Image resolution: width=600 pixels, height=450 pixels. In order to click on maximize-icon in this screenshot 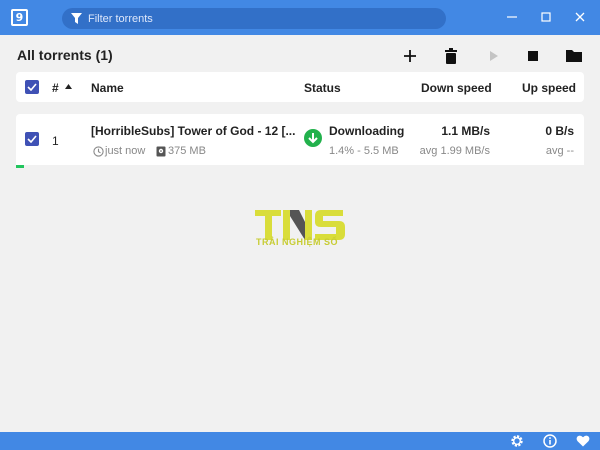, I will do `click(546, 17)`.